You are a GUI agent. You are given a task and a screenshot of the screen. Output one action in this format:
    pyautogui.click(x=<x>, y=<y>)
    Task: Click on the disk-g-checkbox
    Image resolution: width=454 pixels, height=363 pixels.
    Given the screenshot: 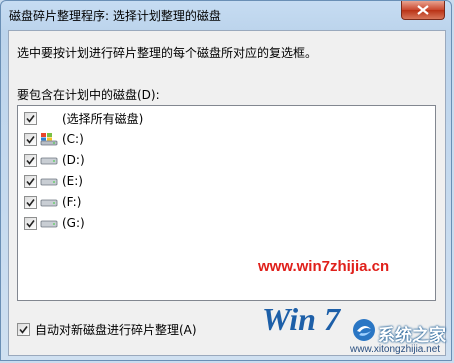 What is the action you would take?
    pyautogui.click(x=30, y=223)
    